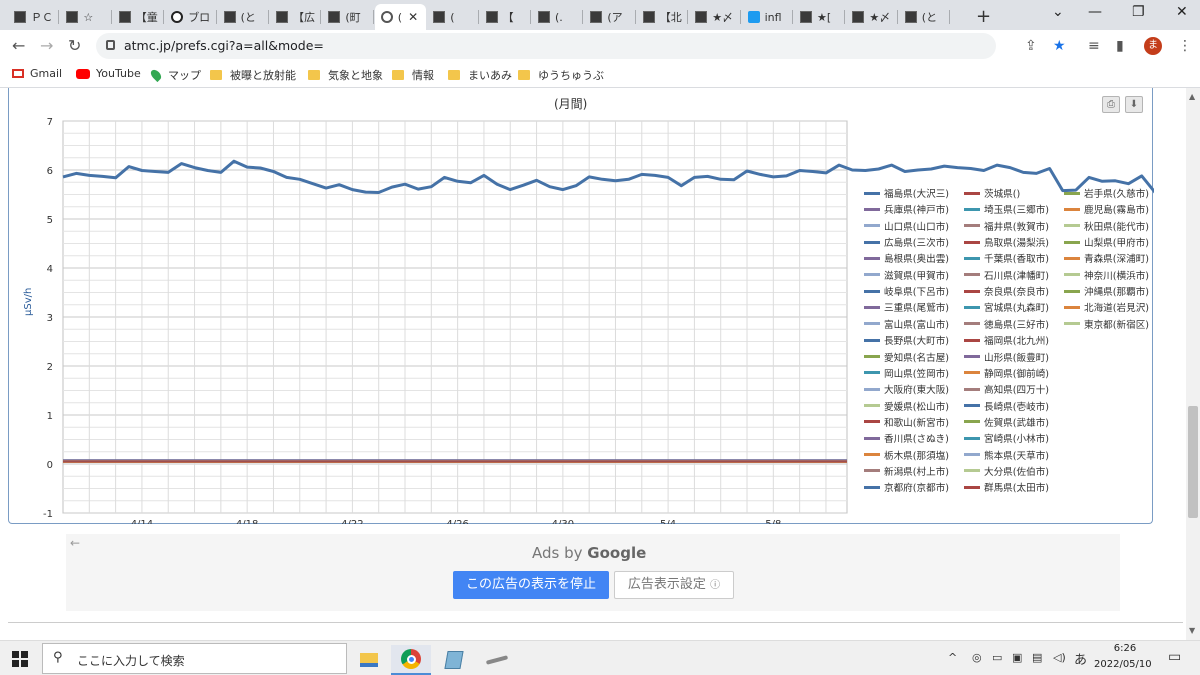 This screenshot has height=675, width=1200. I want to click on legend-item: 京都府(京都市), so click(906, 487).